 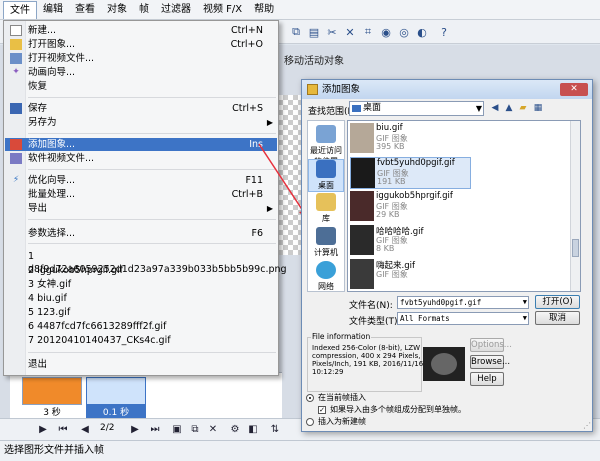 I want to click on menu-item-export: 导出 ▶, so click(x=141, y=208).